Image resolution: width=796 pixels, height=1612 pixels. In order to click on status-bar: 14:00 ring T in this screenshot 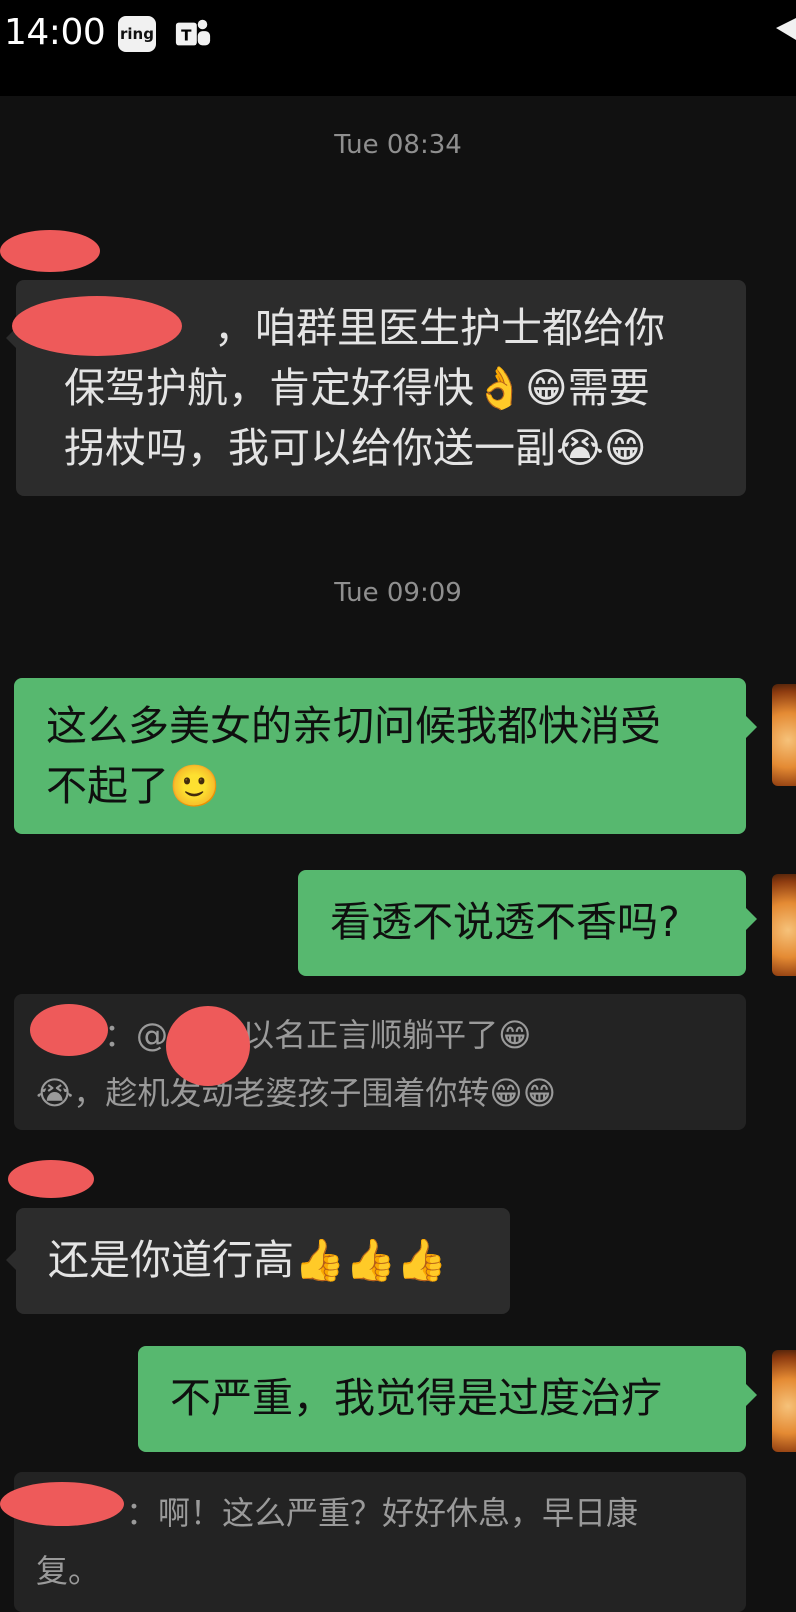, I will do `click(398, 48)`.